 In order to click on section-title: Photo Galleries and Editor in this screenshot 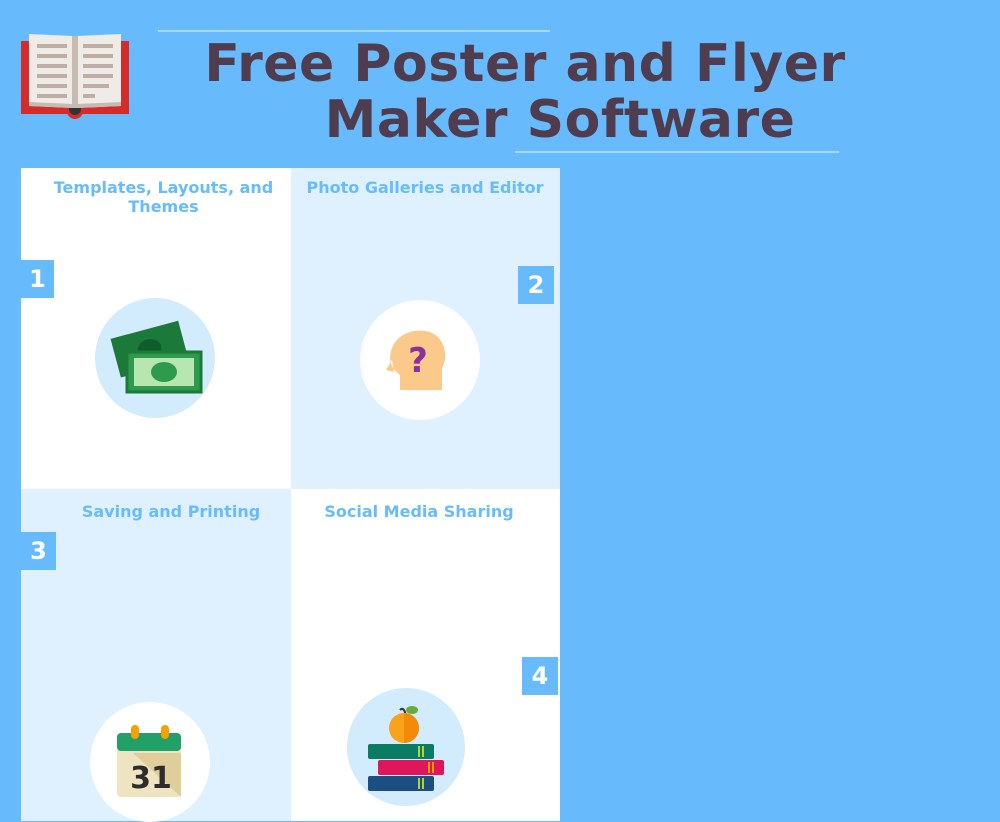, I will do `click(425, 187)`.